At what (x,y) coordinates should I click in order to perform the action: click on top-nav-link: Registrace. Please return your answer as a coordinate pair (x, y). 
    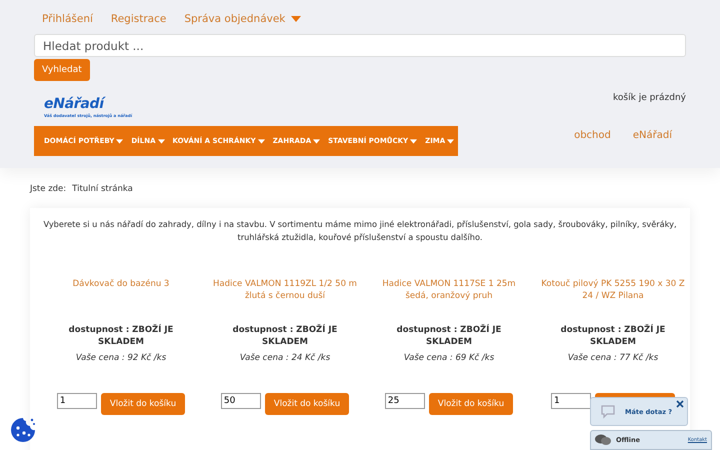
    Looking at the image, I should click on (138, 19).